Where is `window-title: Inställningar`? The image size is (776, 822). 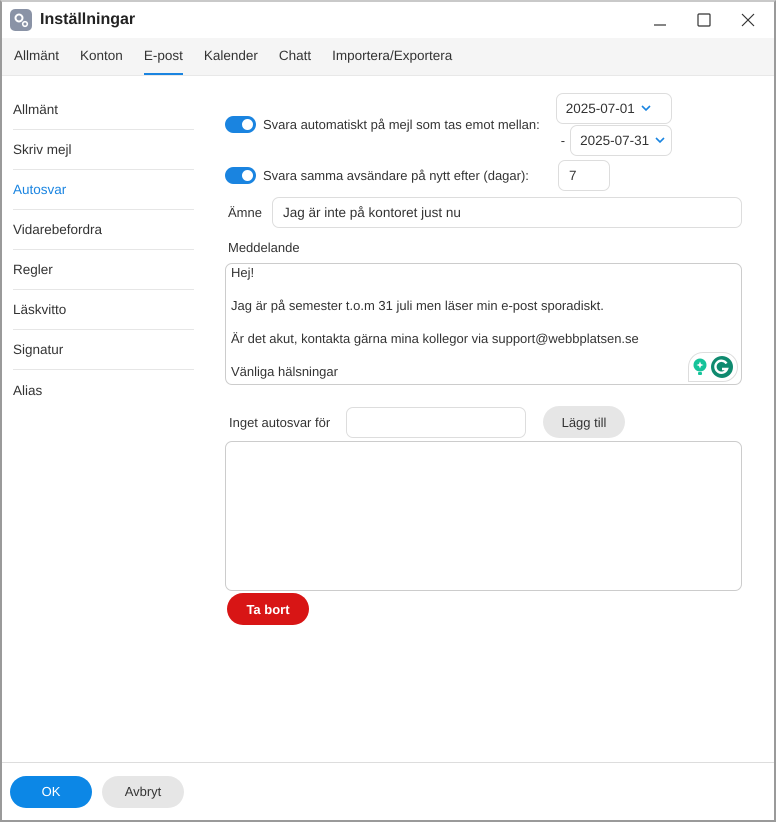
window-title: Inställningar is located at coordinates (88, 20).